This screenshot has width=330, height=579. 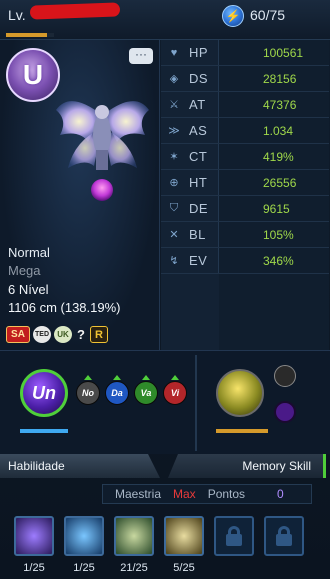 What do you see at coordinates (165, 20) in the screenshot?
I see `header: Lv. ⚡ 60/75` at bounding box center [165, 20].